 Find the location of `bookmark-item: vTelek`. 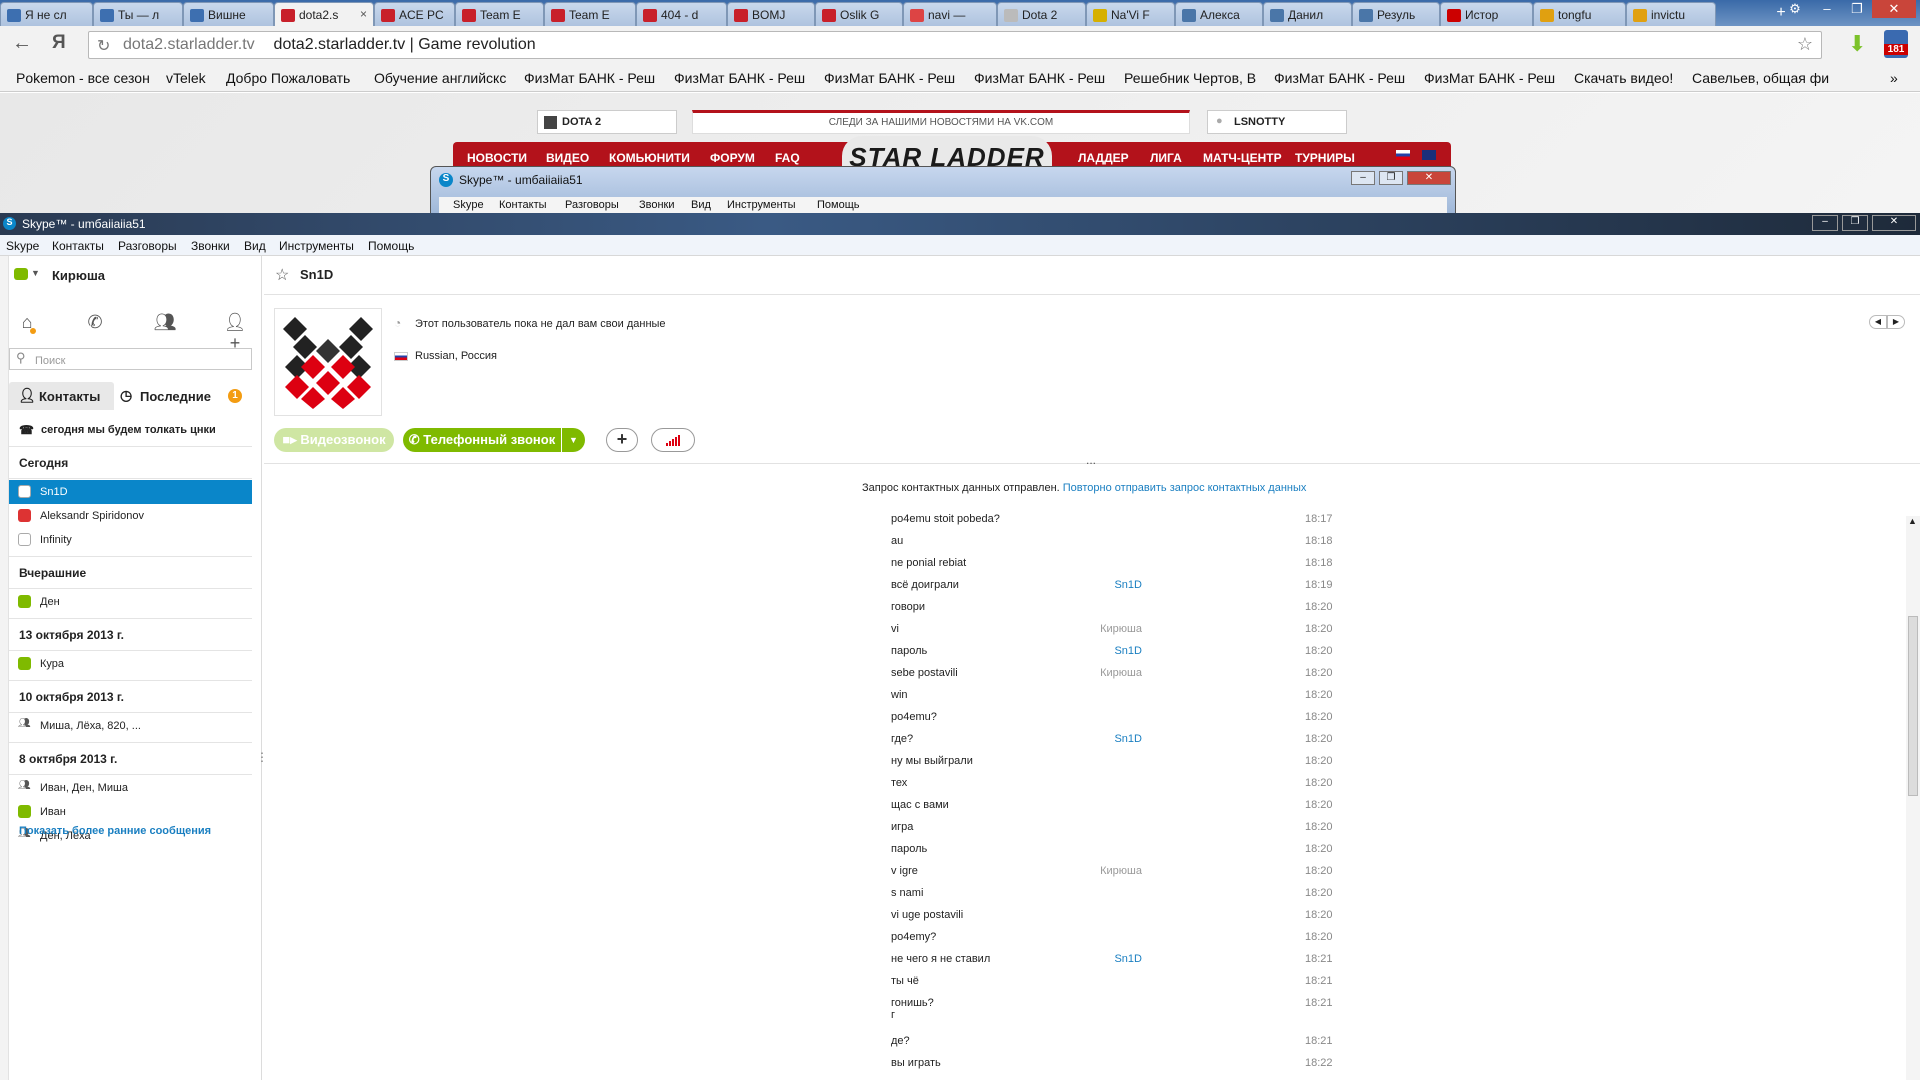

bookmark-item: vTelek is located at coordinates (190, 78).